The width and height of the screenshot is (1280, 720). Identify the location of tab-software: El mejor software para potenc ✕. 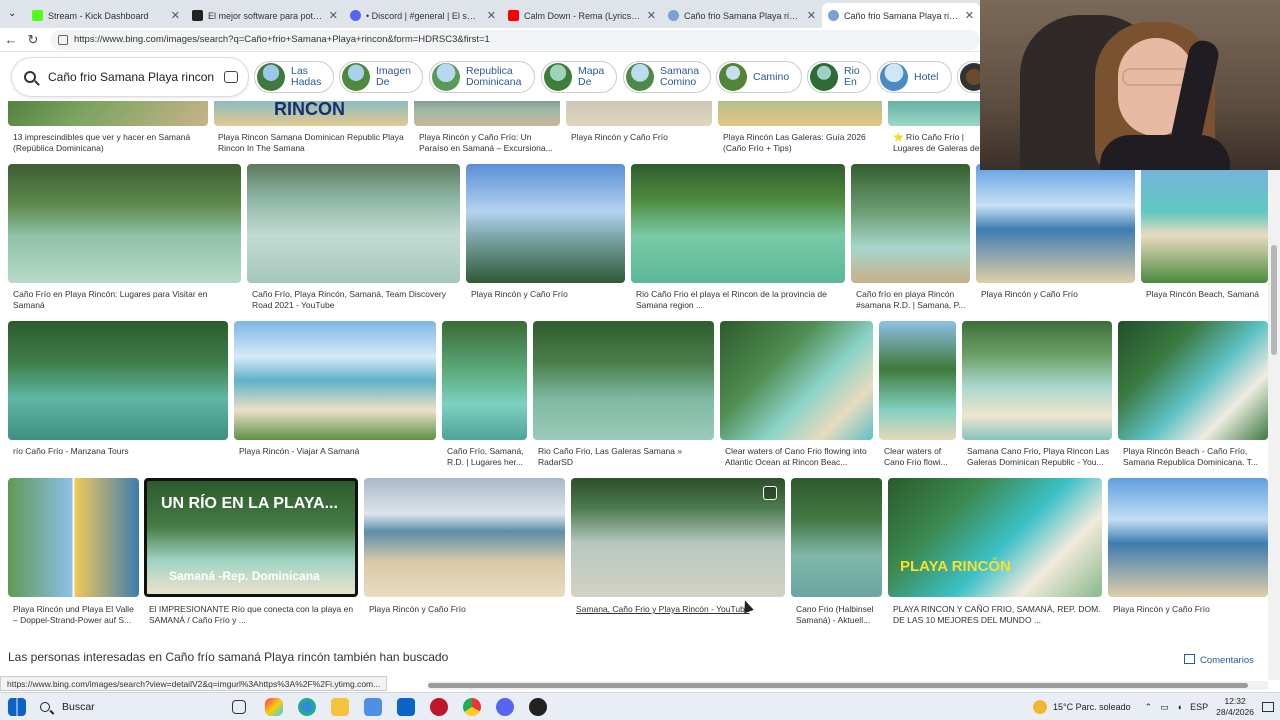
(265, 15).